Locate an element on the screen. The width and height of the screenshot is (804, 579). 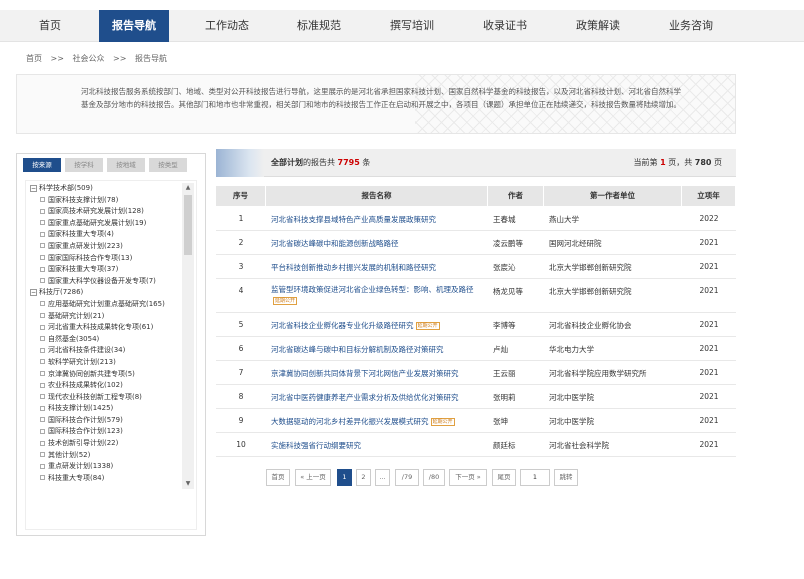
author-text: 张坤 is located at coordinates (500, 421).